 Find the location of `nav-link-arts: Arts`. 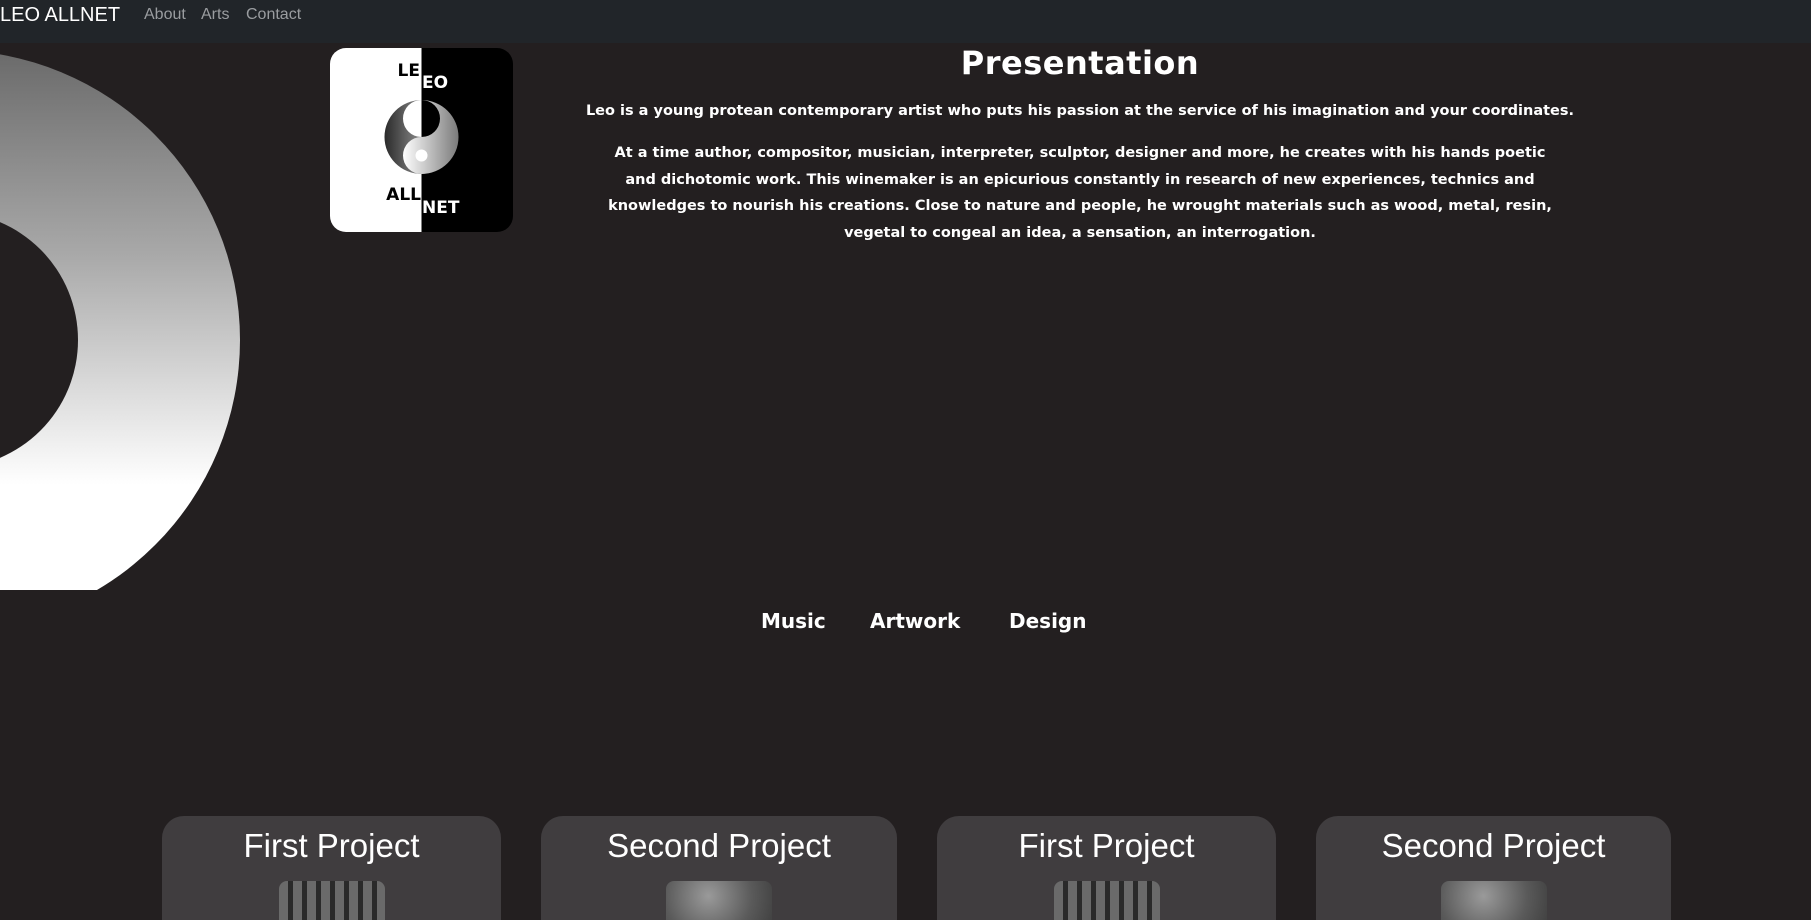

nav-link-arts: Arts is located at coordinates (215, 15).